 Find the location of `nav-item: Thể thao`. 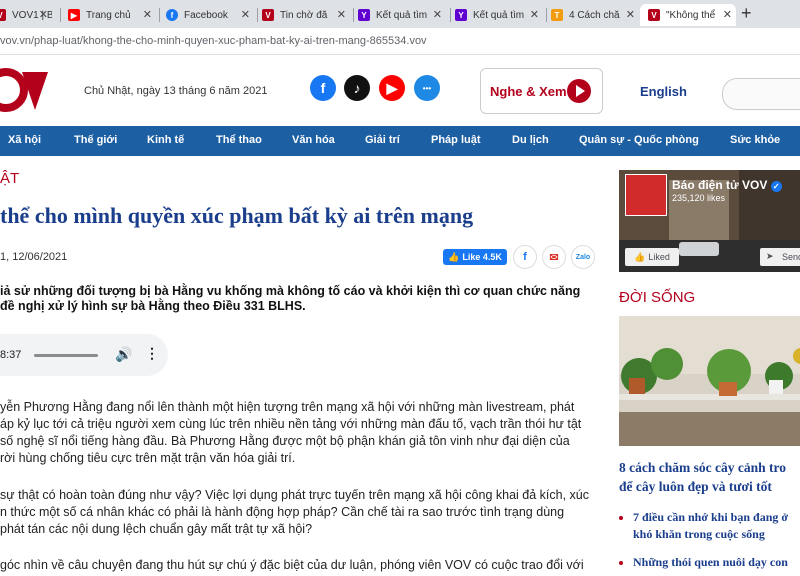

nav-item: Thể thao is located at coordinates (239, 140).